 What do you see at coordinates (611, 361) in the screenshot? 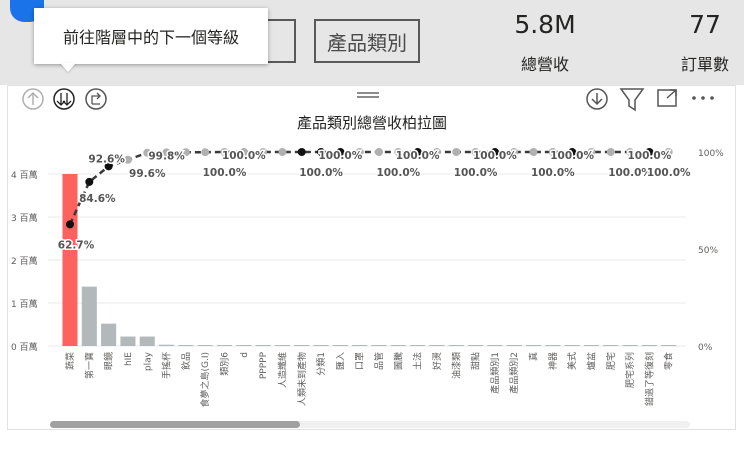
I see `x-tick-label: 肥宅` at bounding box center [611, 361].